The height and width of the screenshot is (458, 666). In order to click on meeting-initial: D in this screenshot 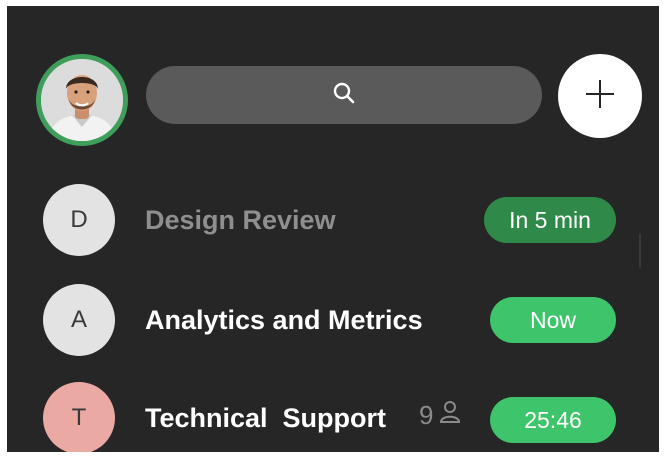, I will do `click(79, 219)`.